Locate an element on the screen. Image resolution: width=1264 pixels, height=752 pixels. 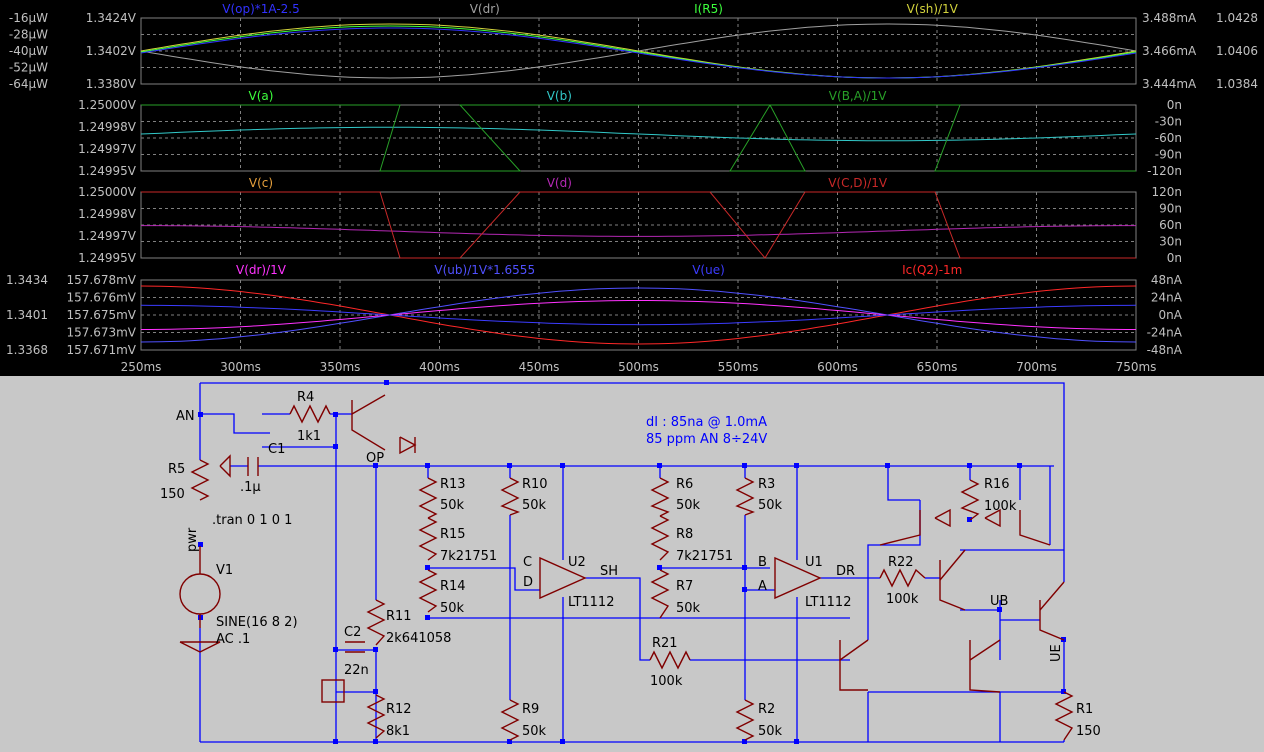
trace-label: V(ue) is located at coordinates (708, 270).